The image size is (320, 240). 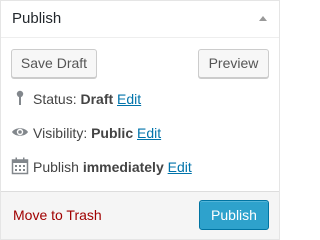 What do you see at coordinates (180, 167) in the screenshot?
I see `schedule-edit-link: Edit` at bounding box center [180, 167].